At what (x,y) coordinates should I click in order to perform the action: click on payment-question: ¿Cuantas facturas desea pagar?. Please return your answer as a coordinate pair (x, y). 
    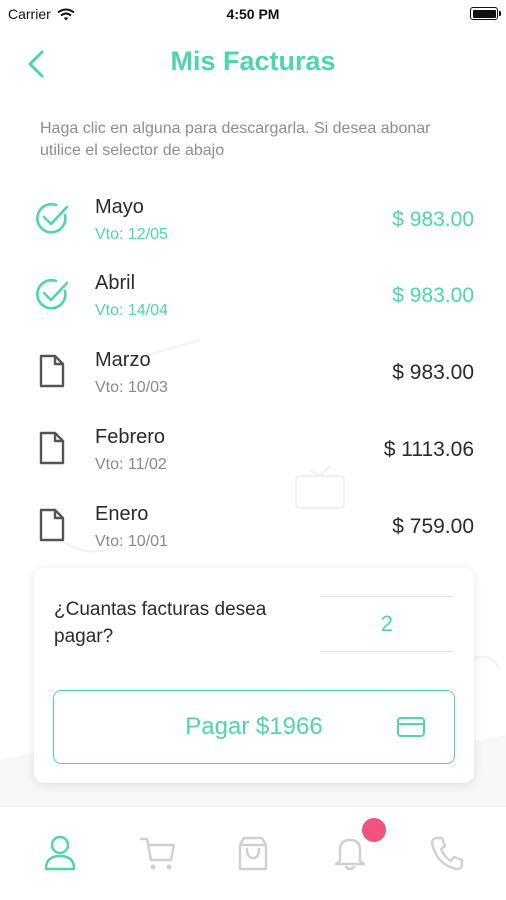
    Looking at the image, I should click on (160, 623).